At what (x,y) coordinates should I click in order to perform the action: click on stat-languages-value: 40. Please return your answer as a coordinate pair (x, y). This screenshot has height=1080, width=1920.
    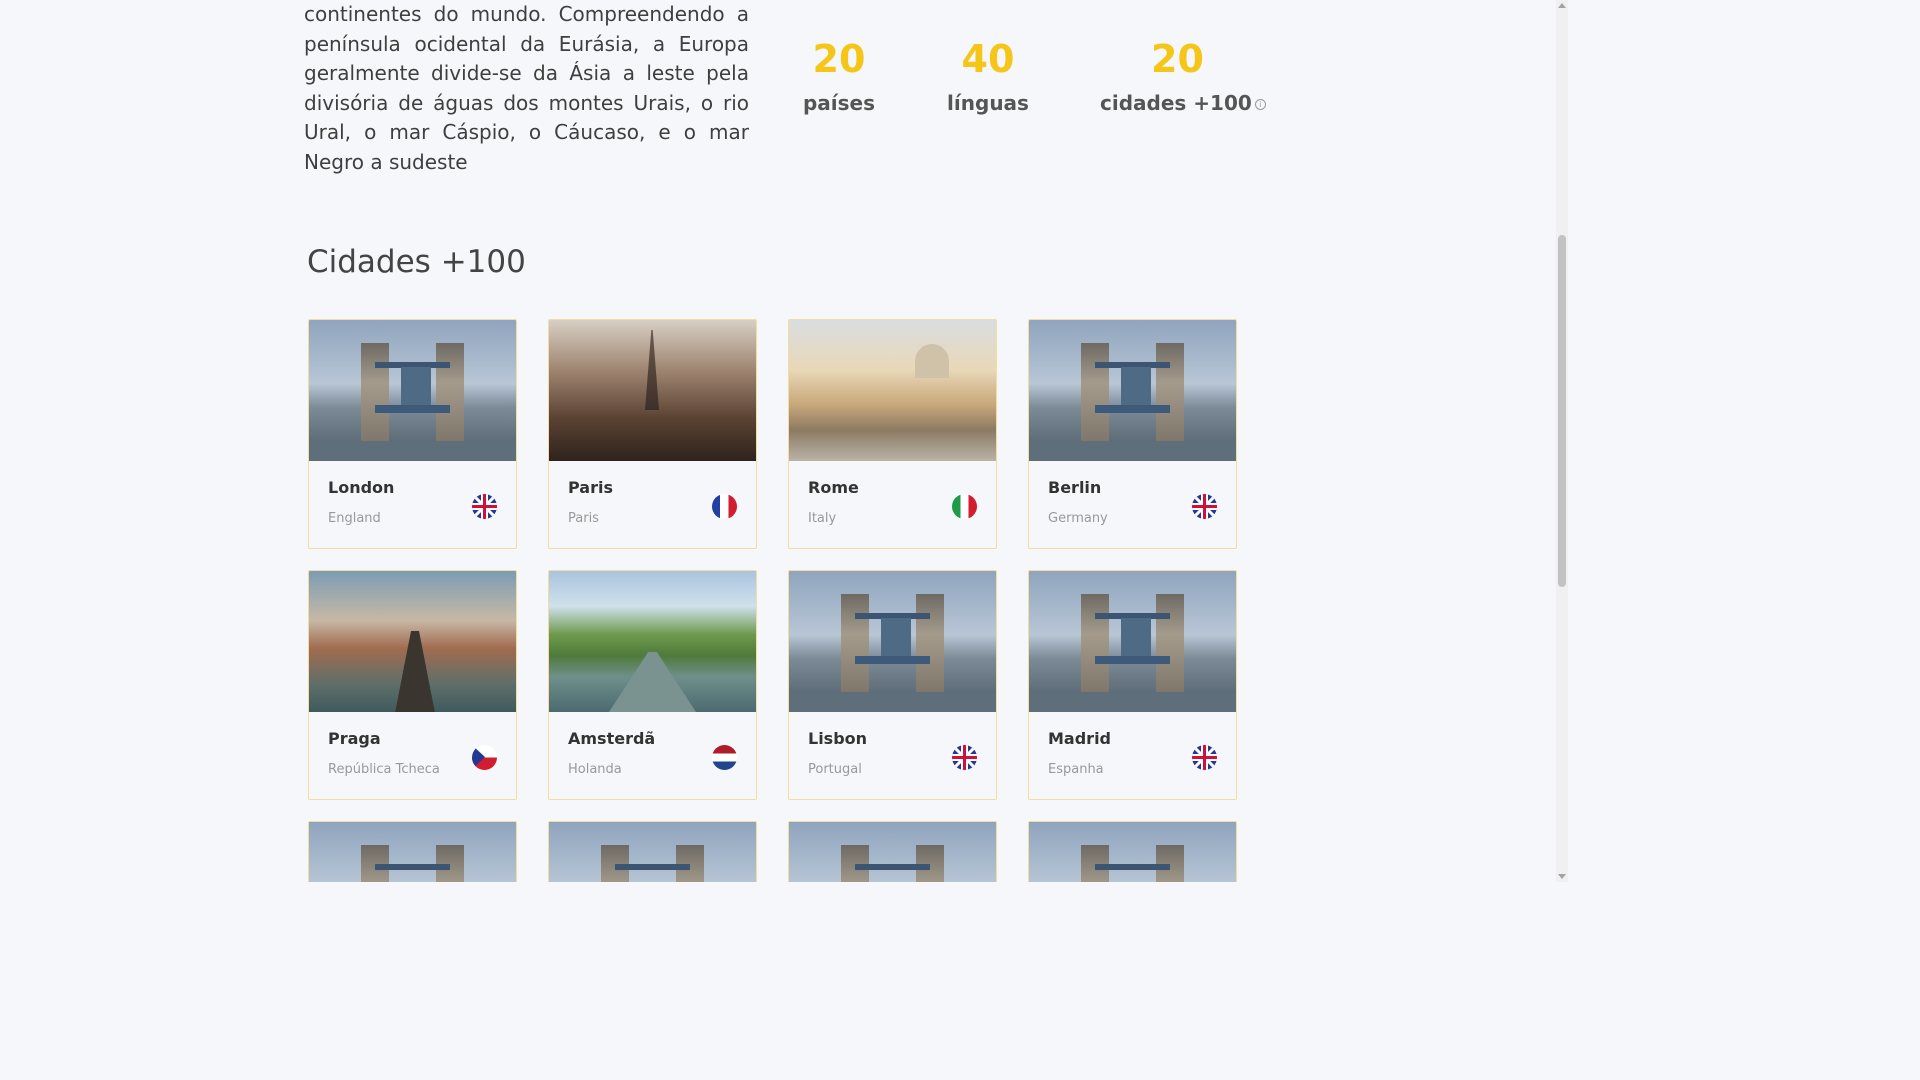
    Looking at the image, I should click on (988, 59).